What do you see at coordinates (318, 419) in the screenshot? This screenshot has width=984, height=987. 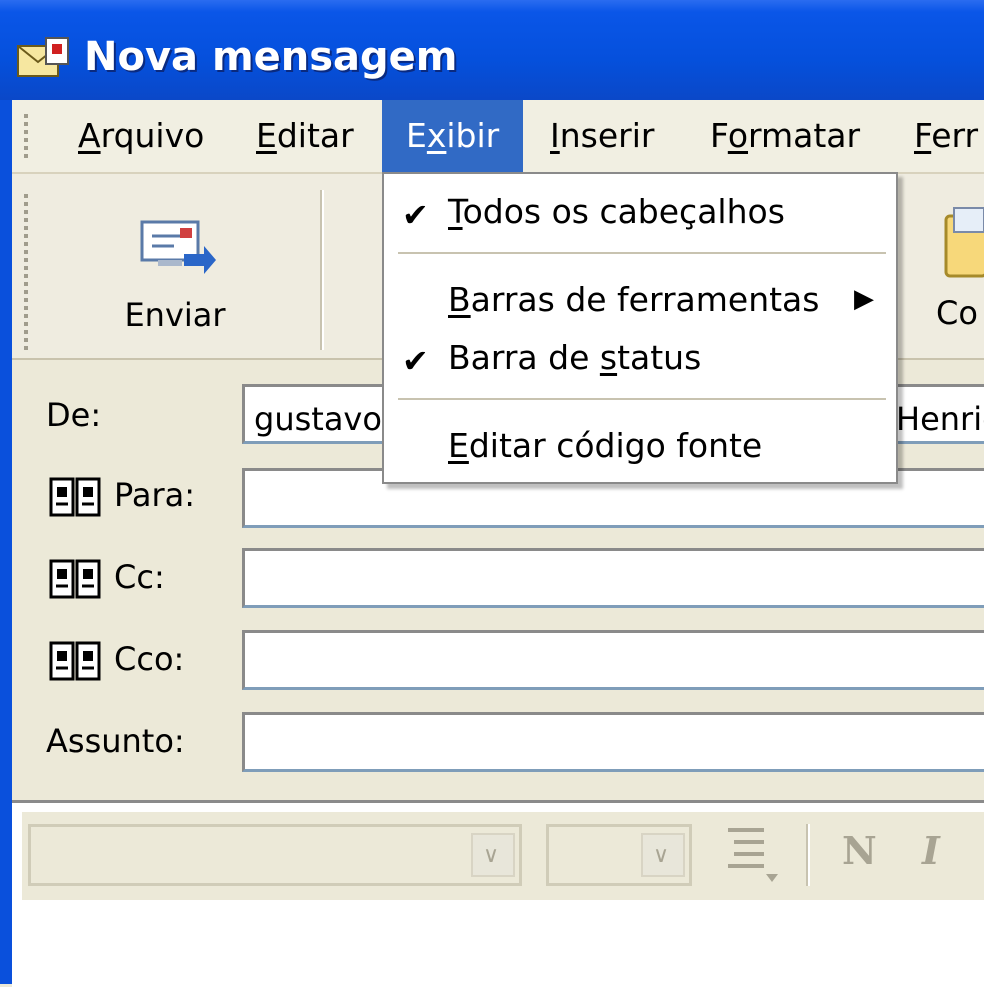 I see `from-field-value: gustavo` at bounding box center [318, 419].